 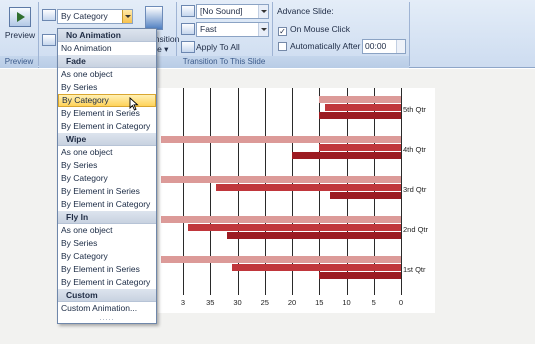 I want to click on animate-icon, so click(x=49, y=15).